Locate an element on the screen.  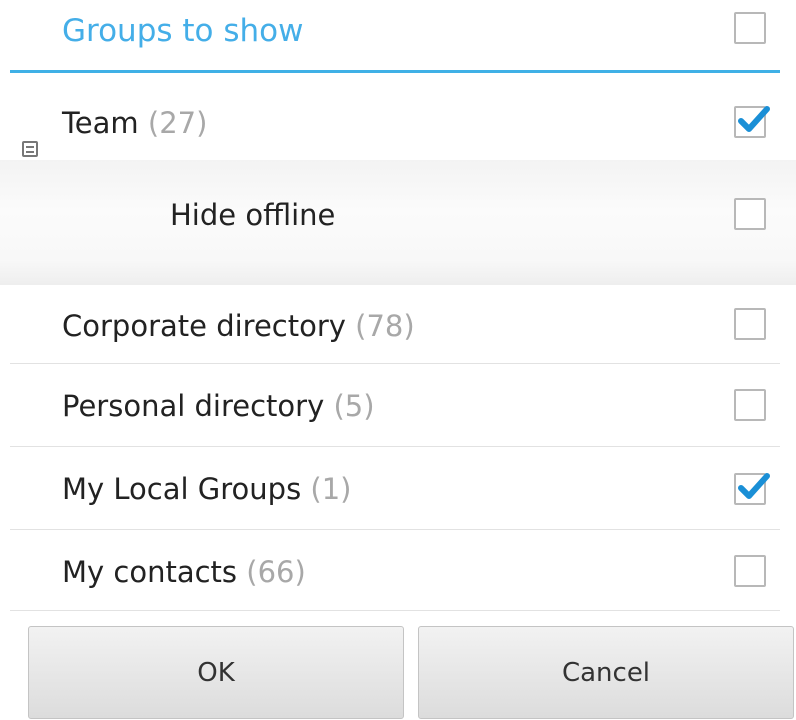
group-label-my-local-groups: My Local Groups (1) is located at coordinates (207, 489).